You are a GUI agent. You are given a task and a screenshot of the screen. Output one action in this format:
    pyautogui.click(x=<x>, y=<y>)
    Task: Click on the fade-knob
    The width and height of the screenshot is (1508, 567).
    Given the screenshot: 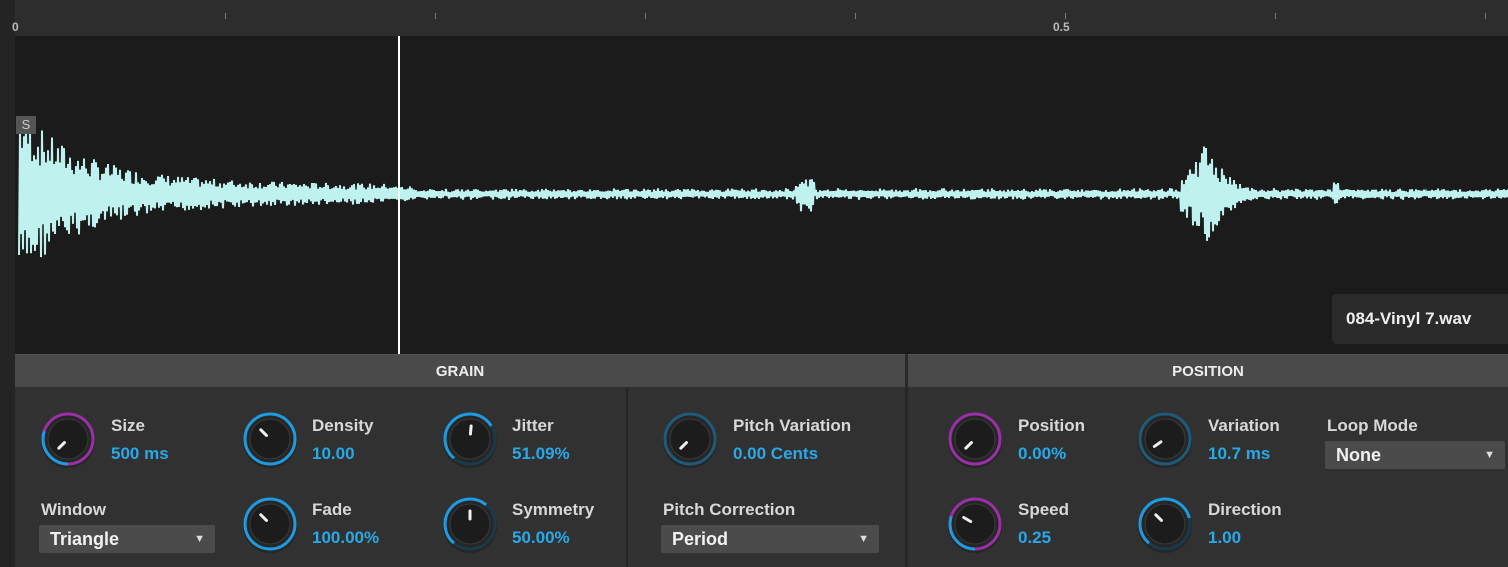 What is the action you would take?
    pyautogui.click(x=270, y=524)
    